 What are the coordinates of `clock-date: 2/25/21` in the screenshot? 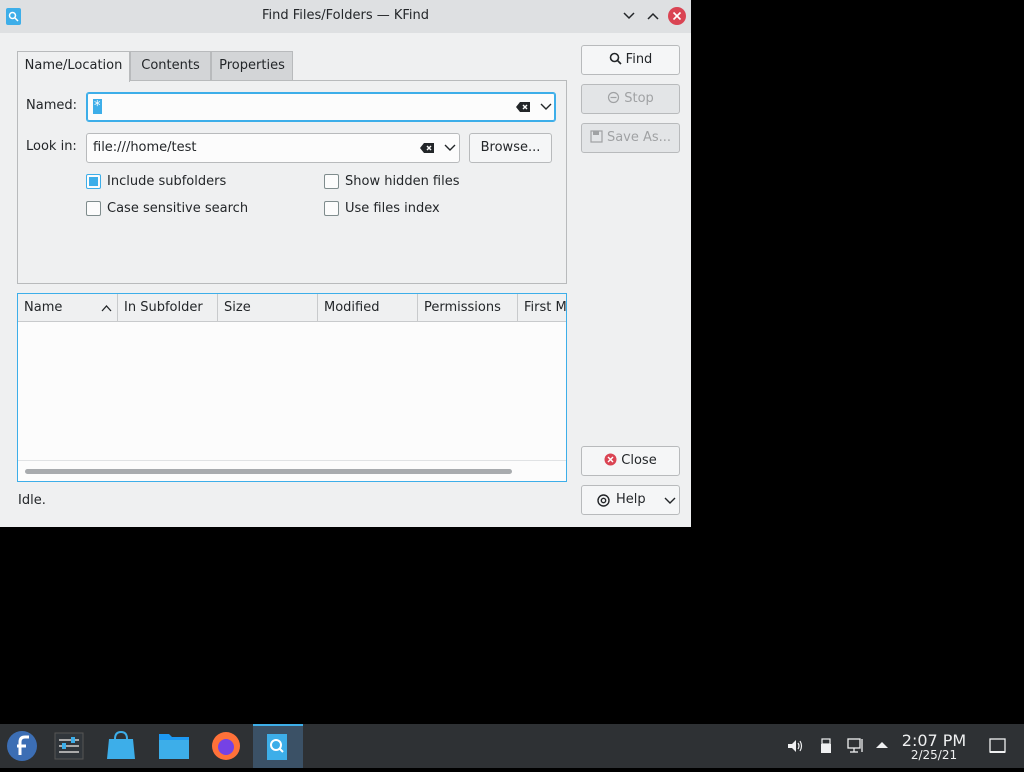 It's located at (934, 755).